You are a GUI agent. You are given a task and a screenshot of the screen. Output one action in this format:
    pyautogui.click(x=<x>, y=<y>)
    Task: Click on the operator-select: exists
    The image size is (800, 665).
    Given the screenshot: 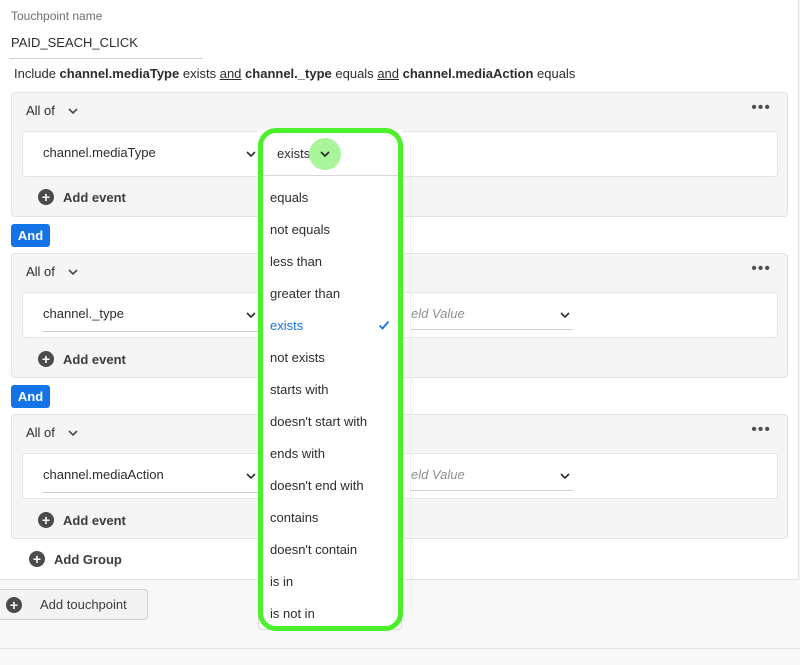 What is the action you would take?
    pyautogui.click(x=330, y=153)
    